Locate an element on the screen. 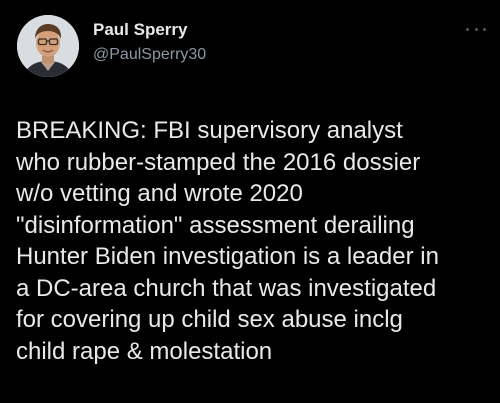  author-handle: @PaulSperry30 is located at coordinates (149, 55).